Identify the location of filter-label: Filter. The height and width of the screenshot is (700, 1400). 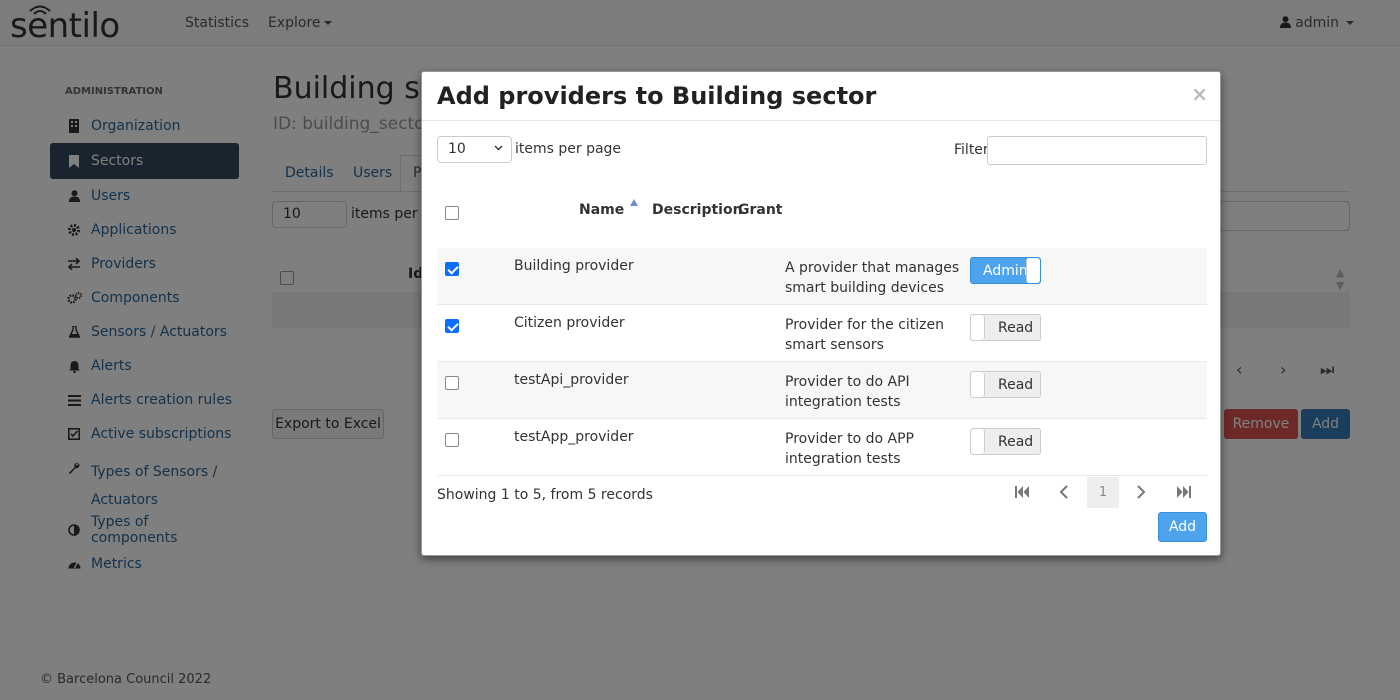
(971, 150).